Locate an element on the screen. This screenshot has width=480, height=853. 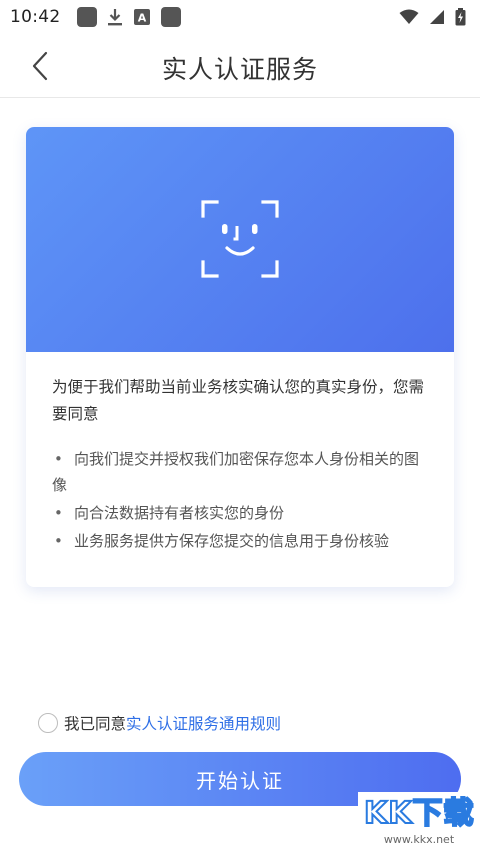
list-item: • 向我们提交并授权我们加密保存您本人身份相关的图像 is located at coordinates (239, 472).